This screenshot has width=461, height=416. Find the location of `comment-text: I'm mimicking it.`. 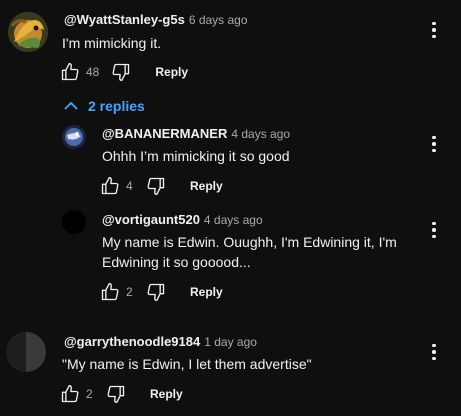

comment-text: I'm mimicking it. is located at coordinates (112, 43).